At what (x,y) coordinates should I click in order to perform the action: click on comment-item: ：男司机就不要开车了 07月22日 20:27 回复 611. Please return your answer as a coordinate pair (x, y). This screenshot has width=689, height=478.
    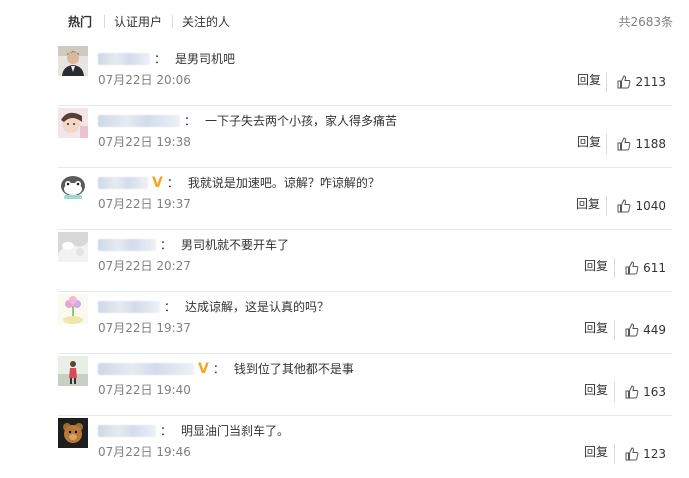
    Looking at the image, I should click on (365, 261).